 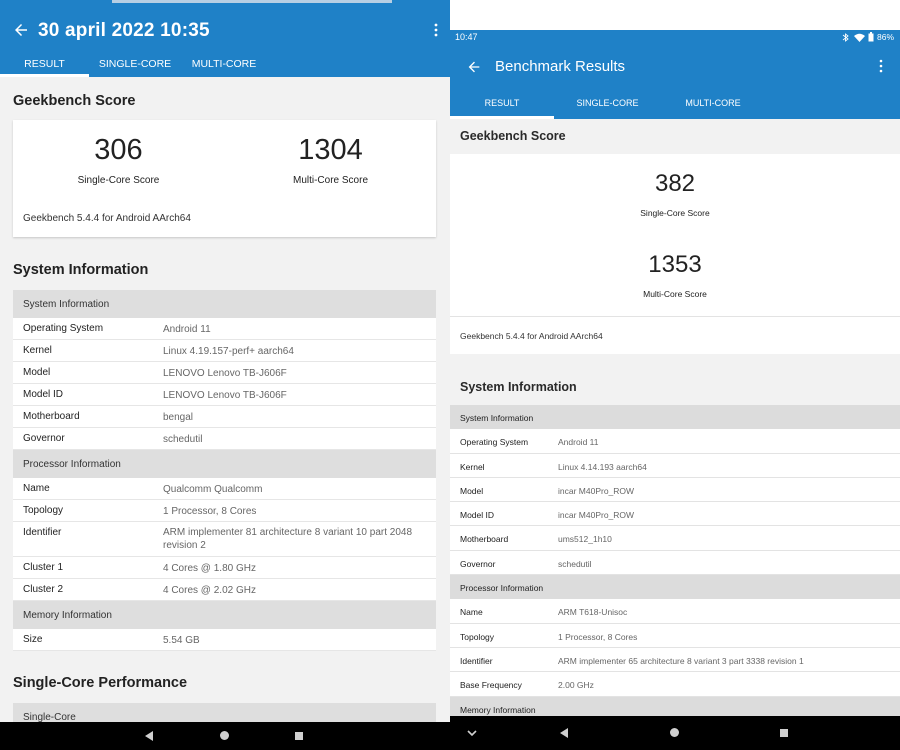 What do you see at coordinates (502, 117) in the screenshot?
I see `tab-indicator` at bounding box center [502, 117].